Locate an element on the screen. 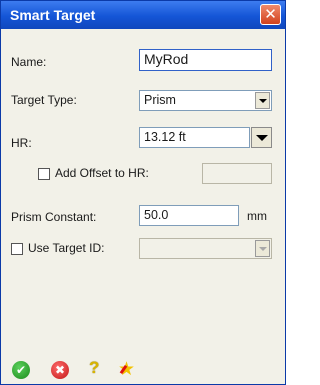 This screenshot has height=385, width=320. name-label: Name: is located at coordinates (29, 62).